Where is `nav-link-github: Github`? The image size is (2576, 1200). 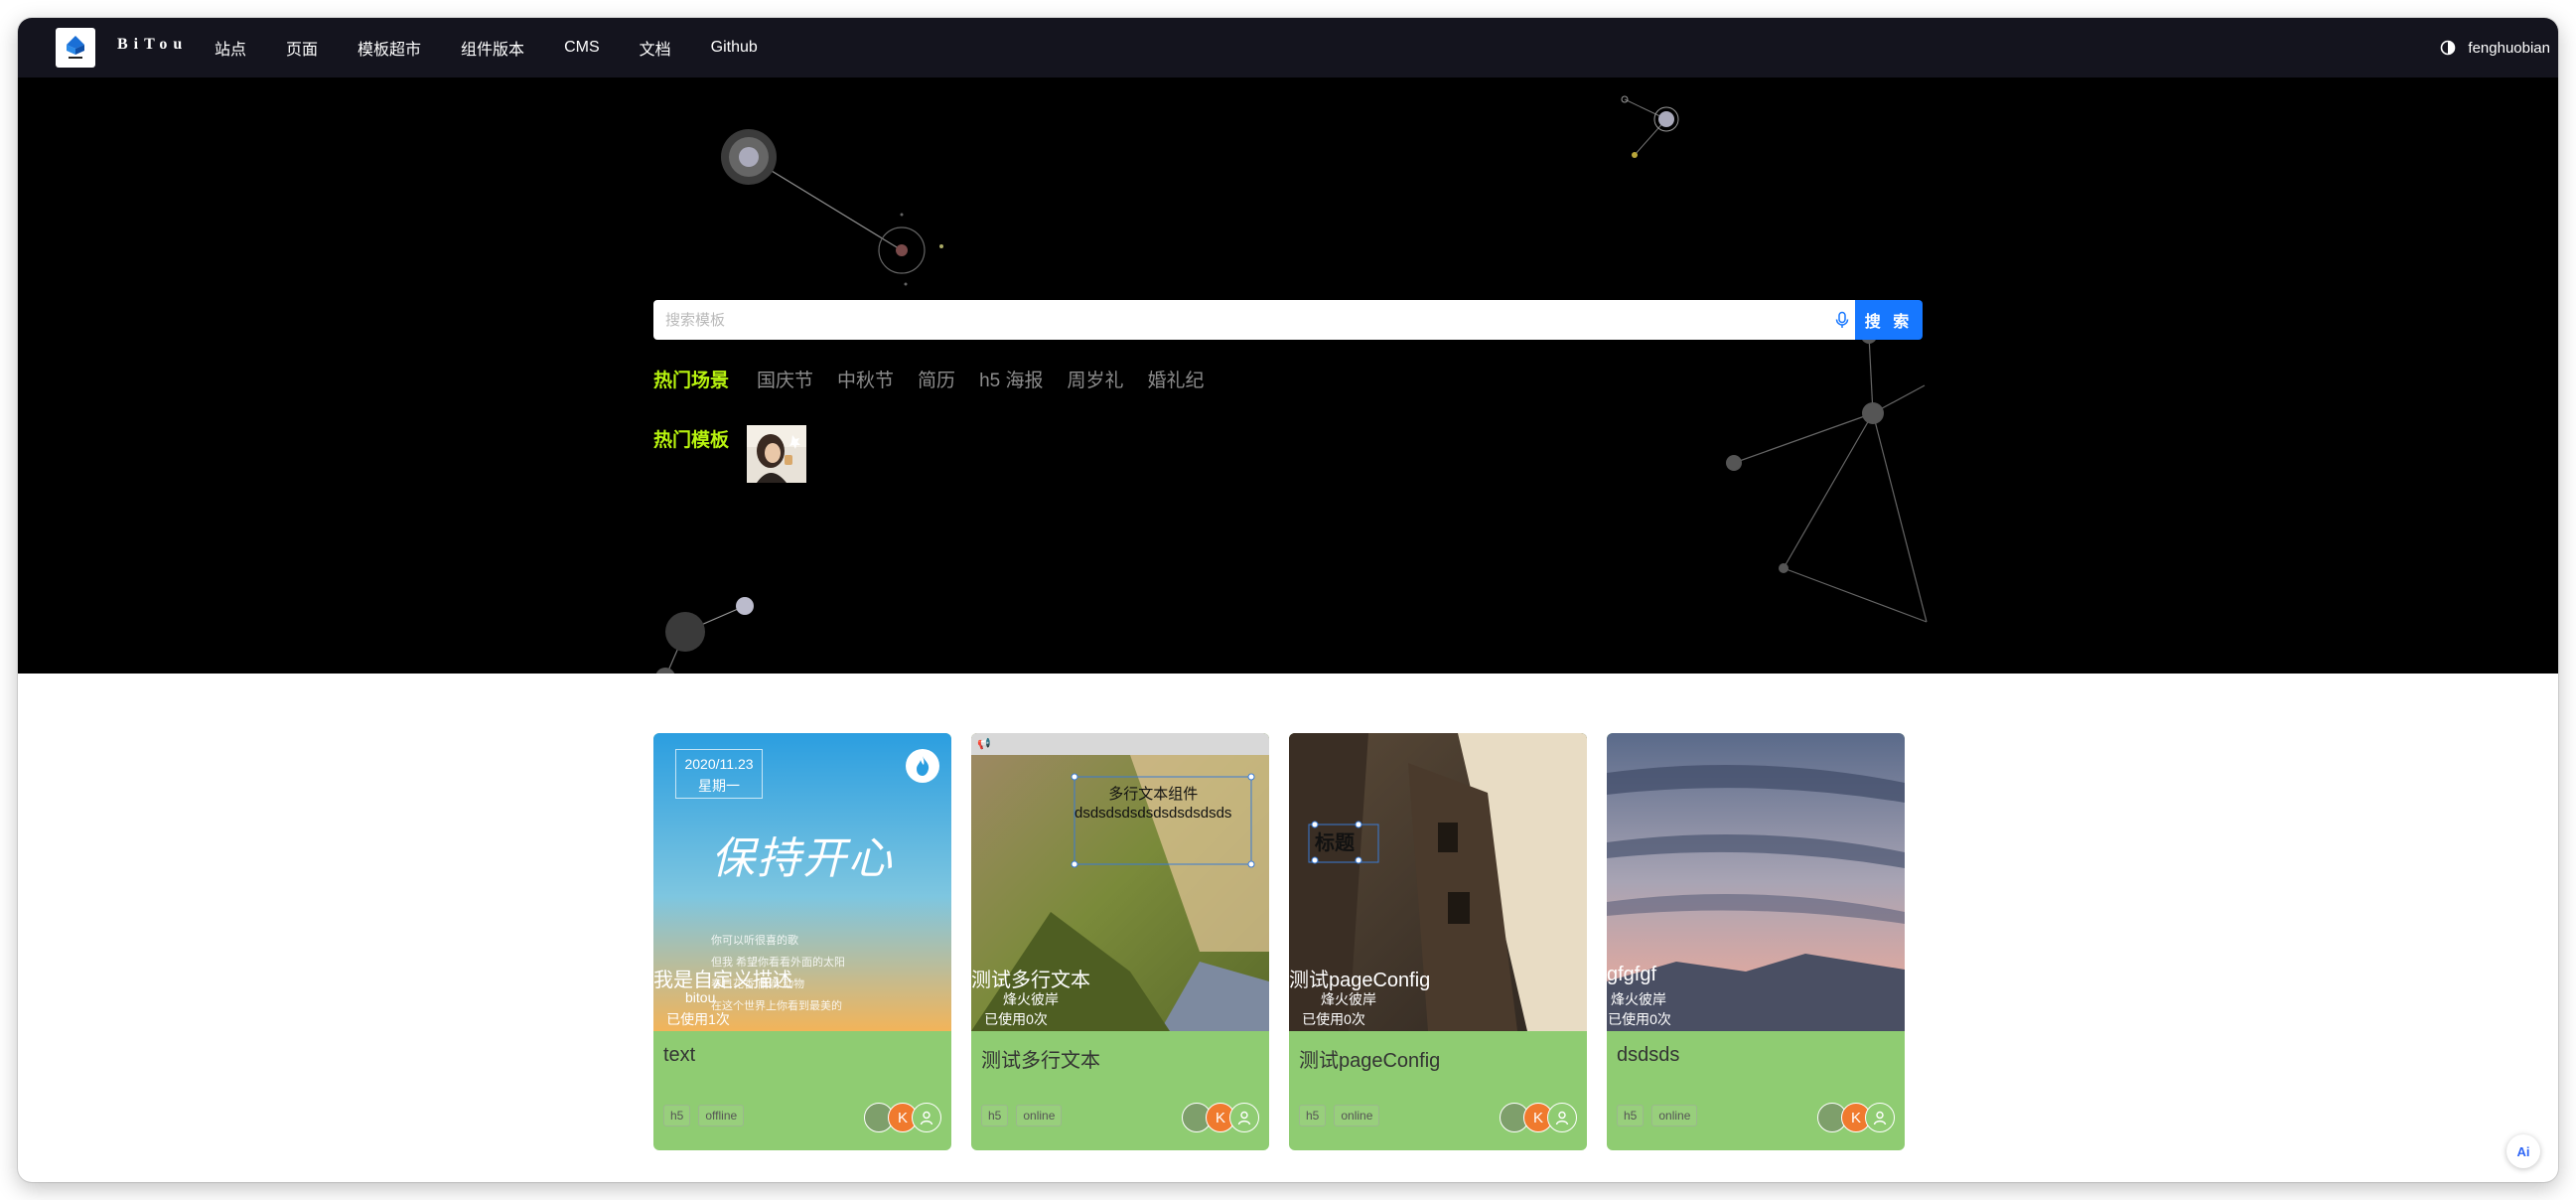 nav-link-github: Github is located at coordinates (734, 48).